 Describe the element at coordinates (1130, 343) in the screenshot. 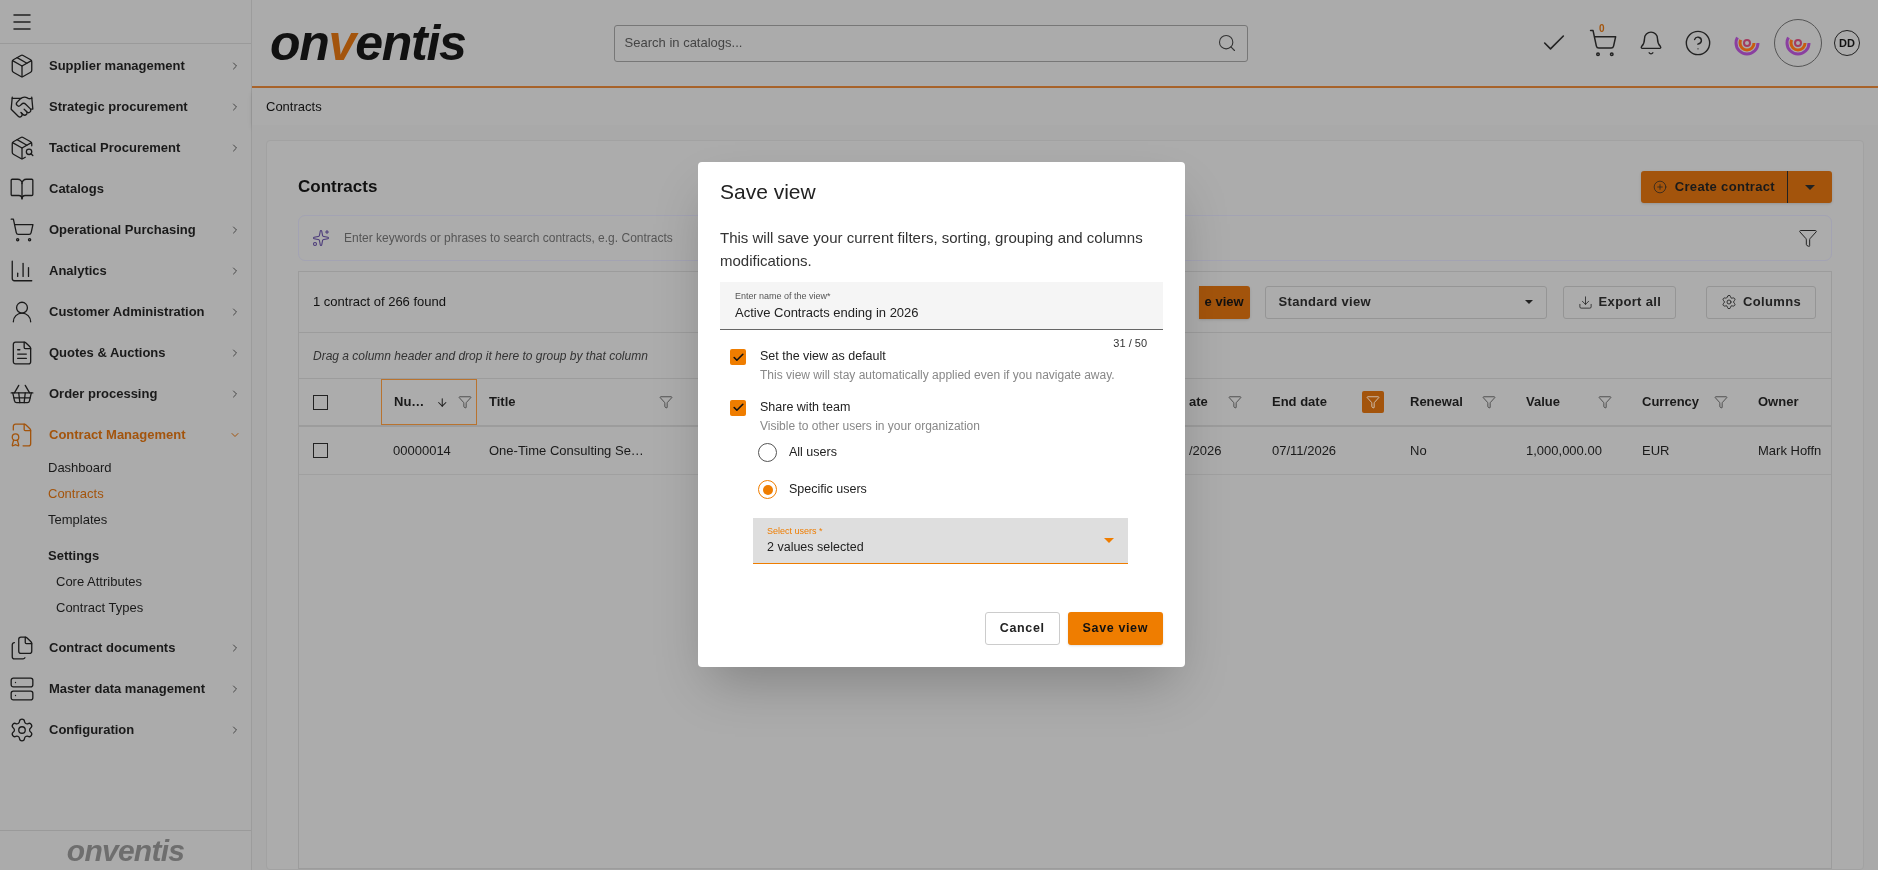

I see `character-counter: 31 / 50` at that location.